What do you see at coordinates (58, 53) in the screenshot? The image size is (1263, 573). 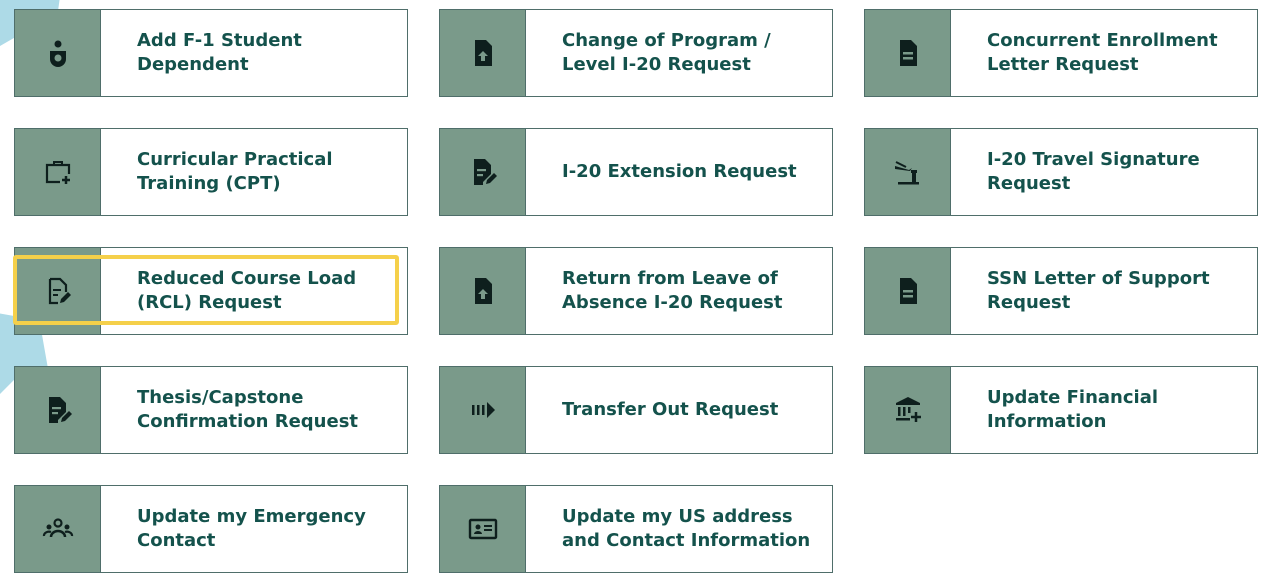 I see `person-icon` at bounding box center [58, 53].